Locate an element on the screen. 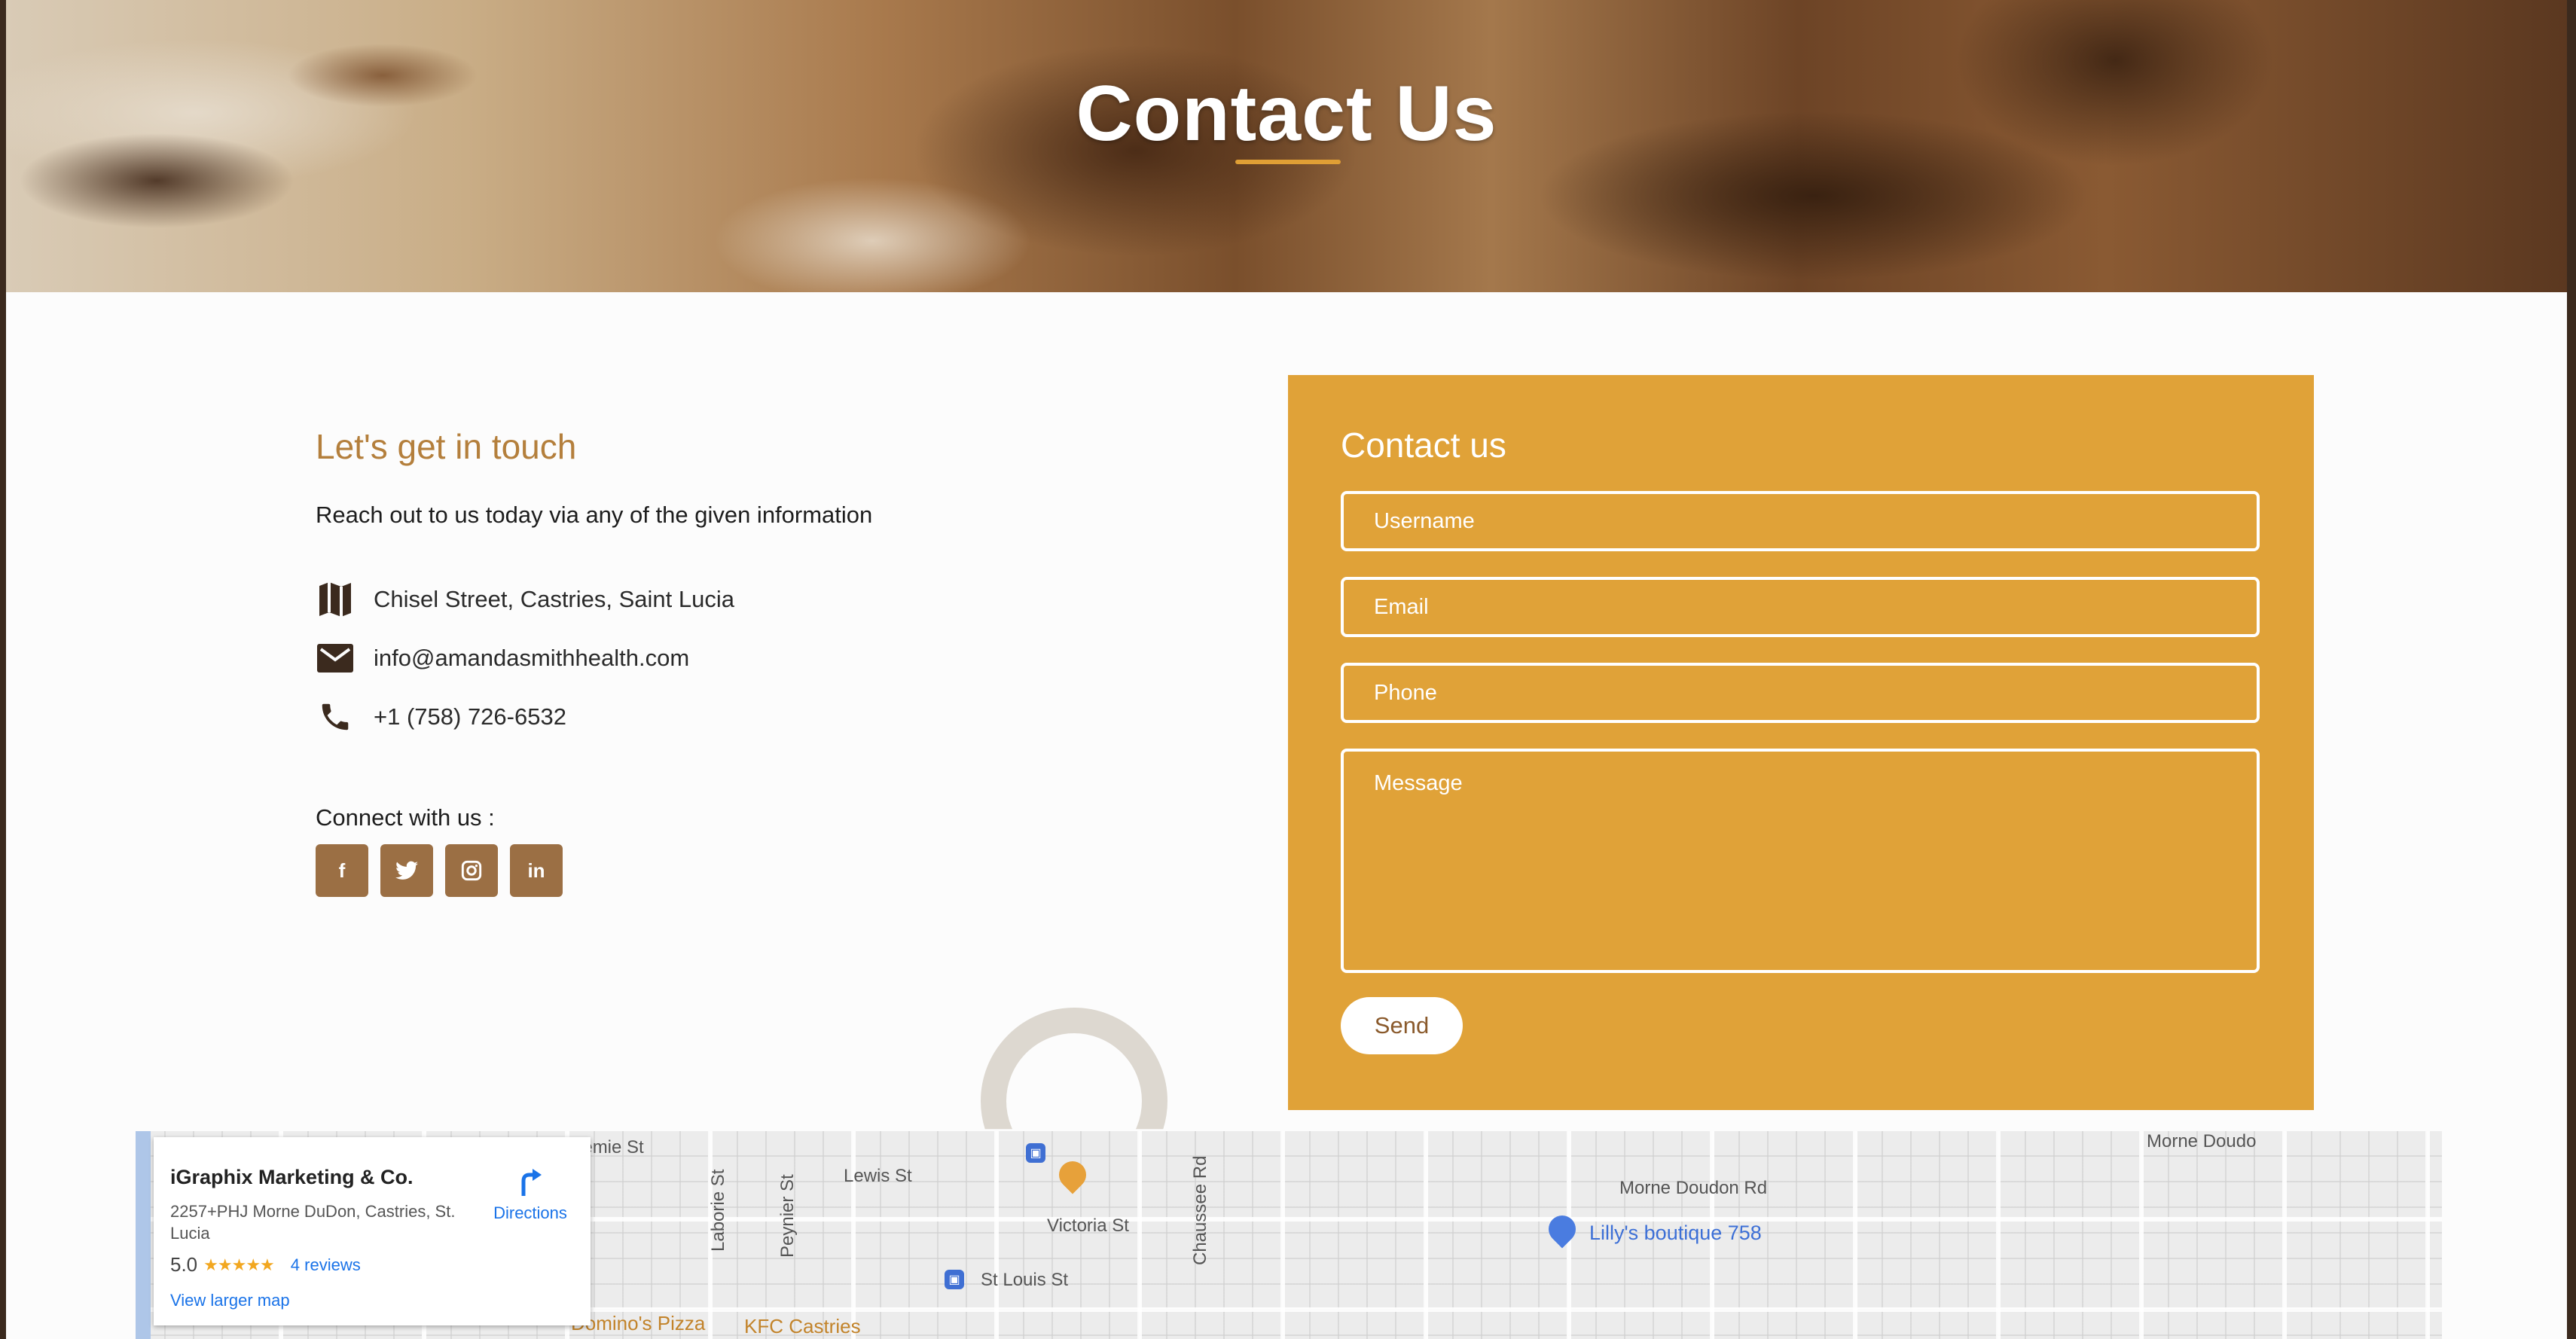 The image size is (2576, 1339). phone-input is located at coordinates (1801, 693).